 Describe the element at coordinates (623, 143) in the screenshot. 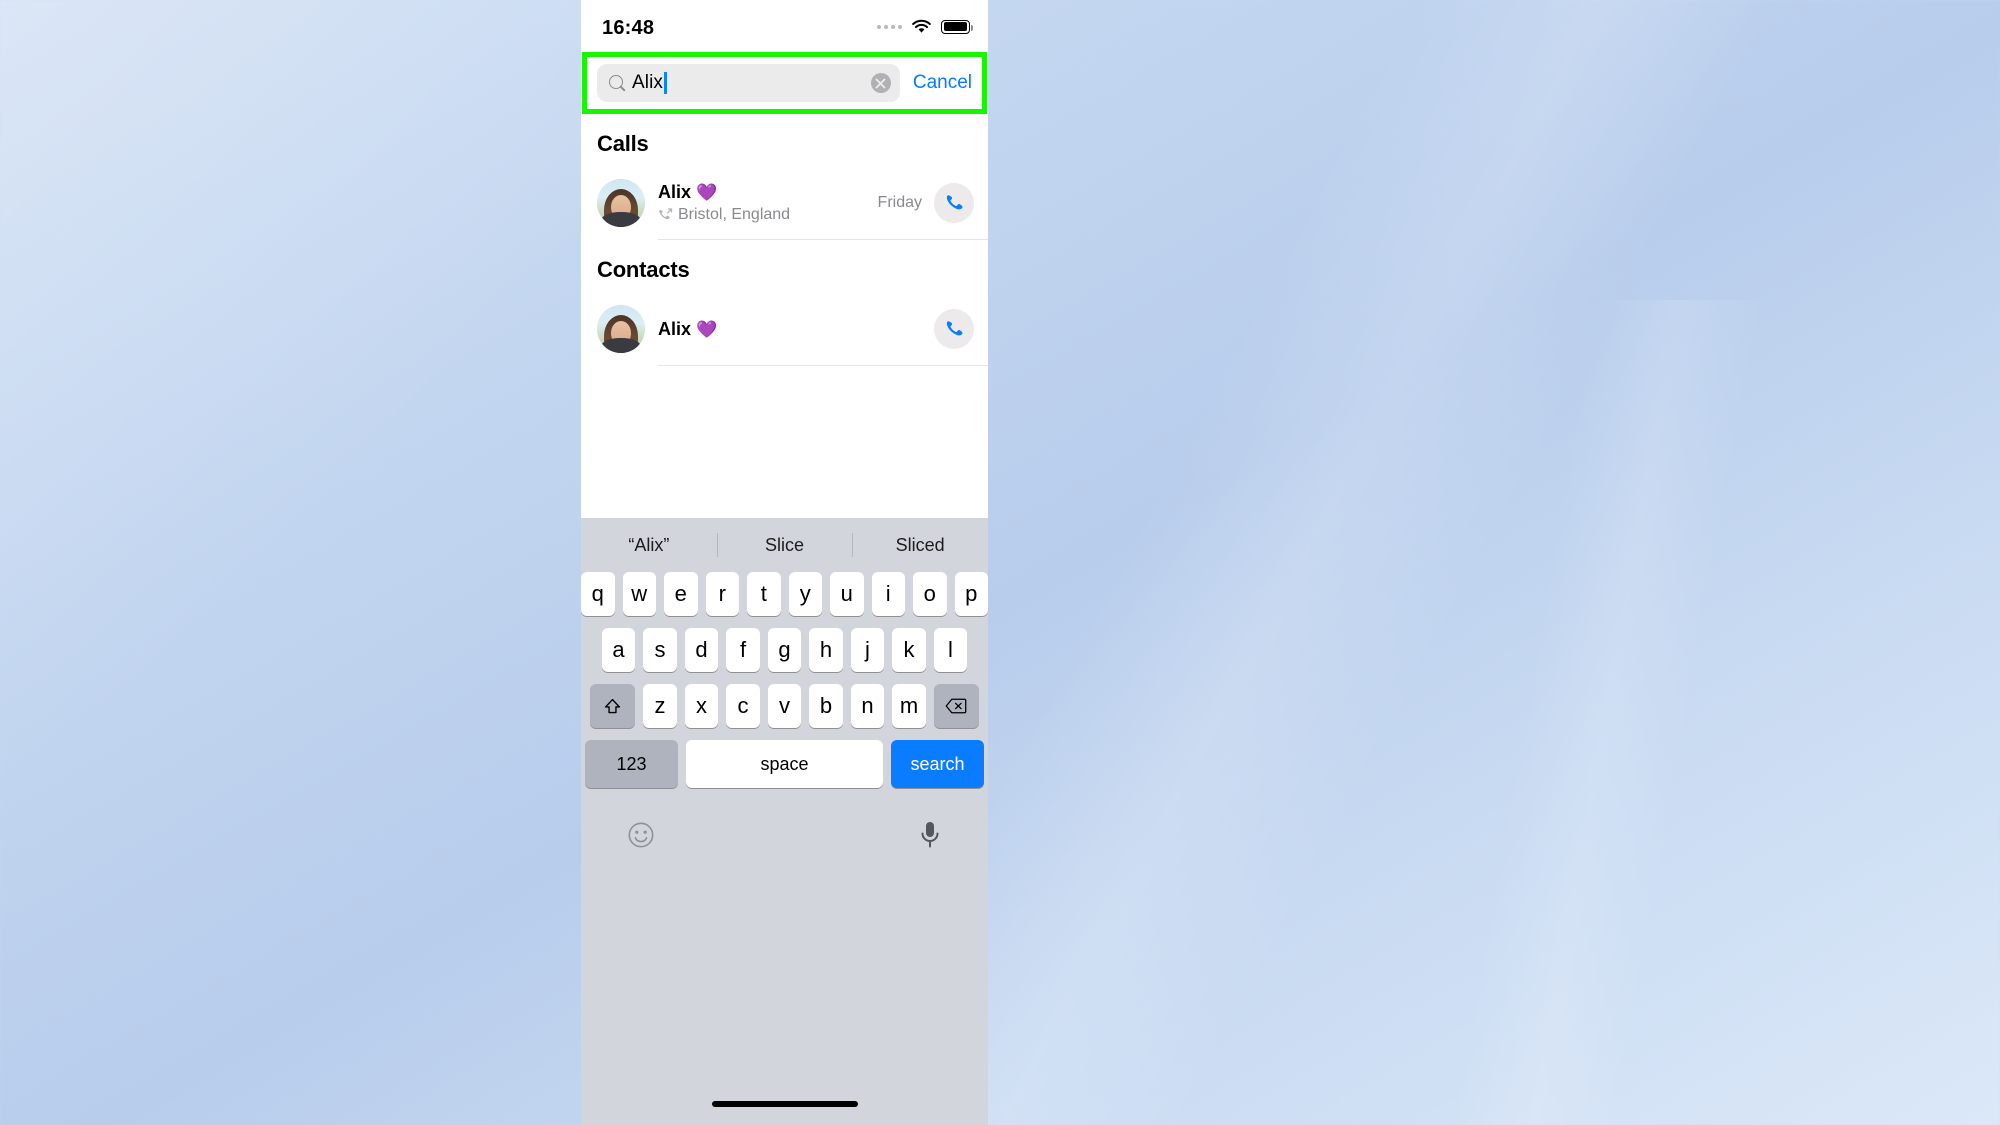

I see `section-heading-calls: Calls` at that location.